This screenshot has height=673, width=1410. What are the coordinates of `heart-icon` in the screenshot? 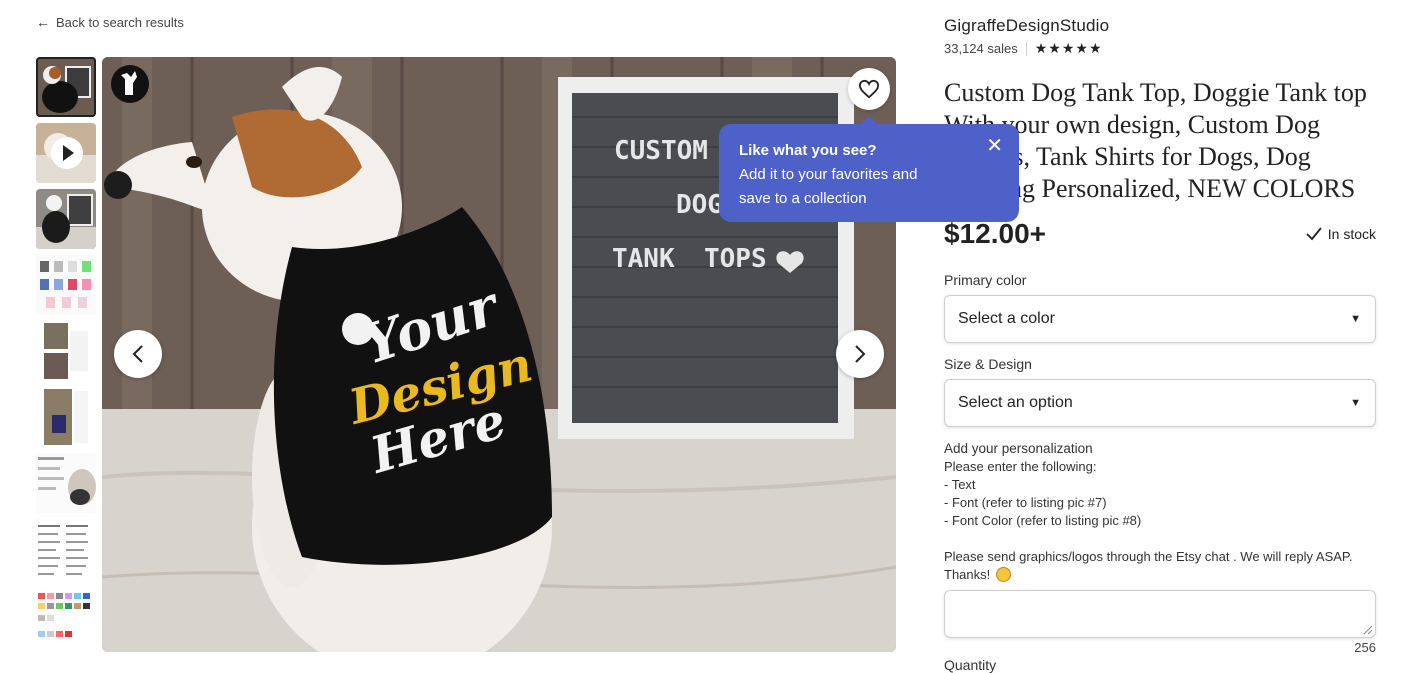 It's located at (869, 89).